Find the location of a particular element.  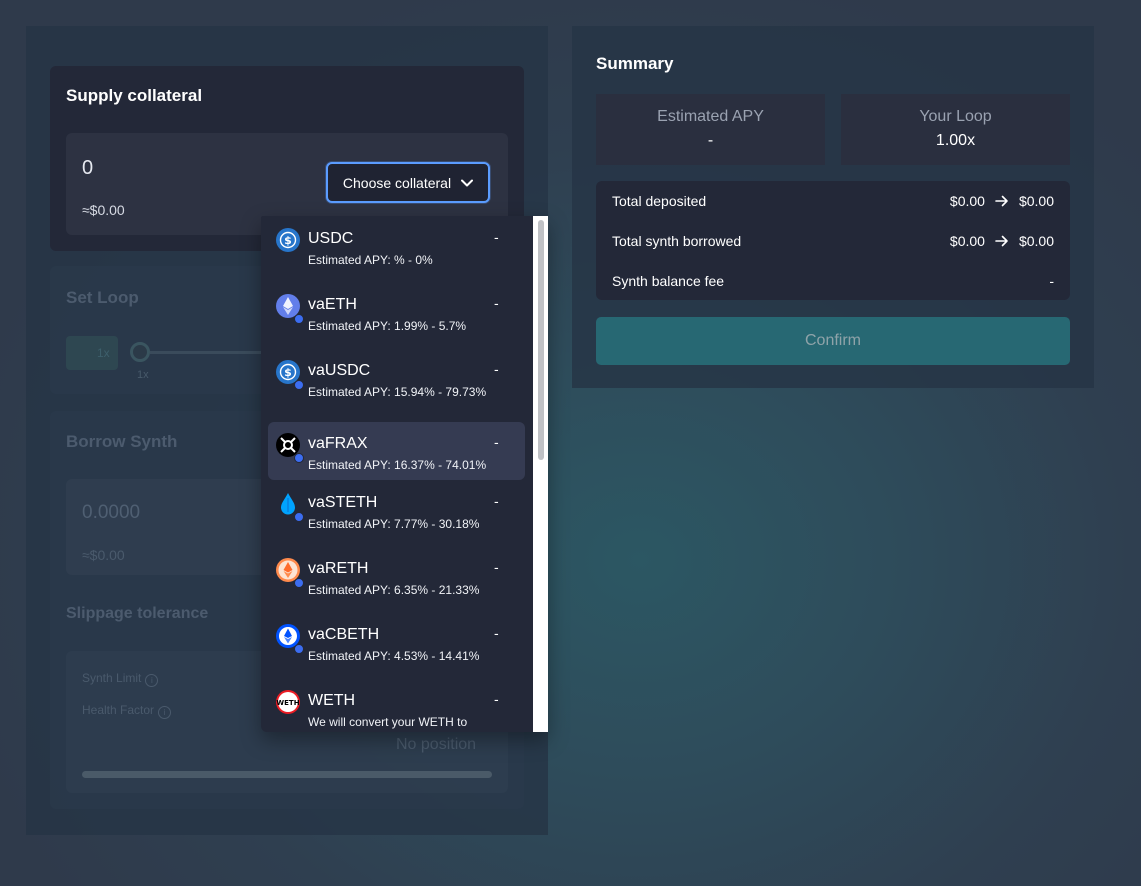

estimated-apy-label: Estimated APY is located at coordinates (710, 116).